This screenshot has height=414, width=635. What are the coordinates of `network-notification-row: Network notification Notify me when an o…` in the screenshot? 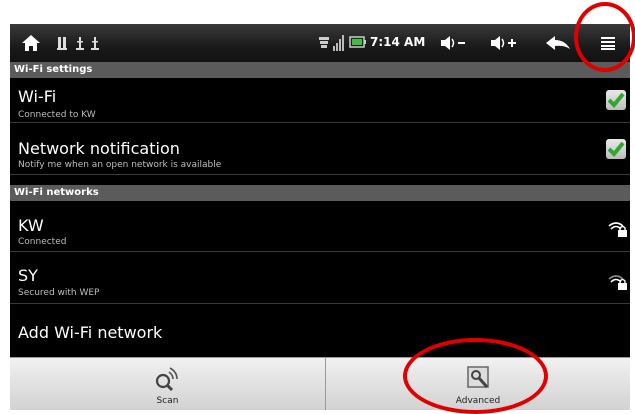 It's located at (320, 149).